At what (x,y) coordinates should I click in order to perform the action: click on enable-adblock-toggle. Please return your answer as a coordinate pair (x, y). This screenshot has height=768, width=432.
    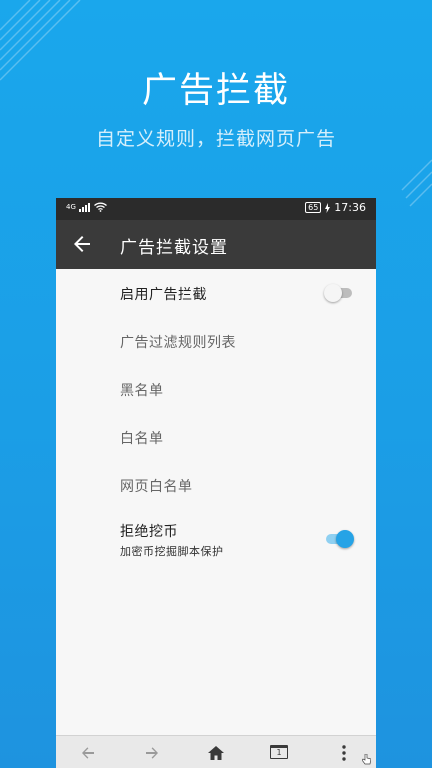
    Looking at the image, I should click on (339, 293).